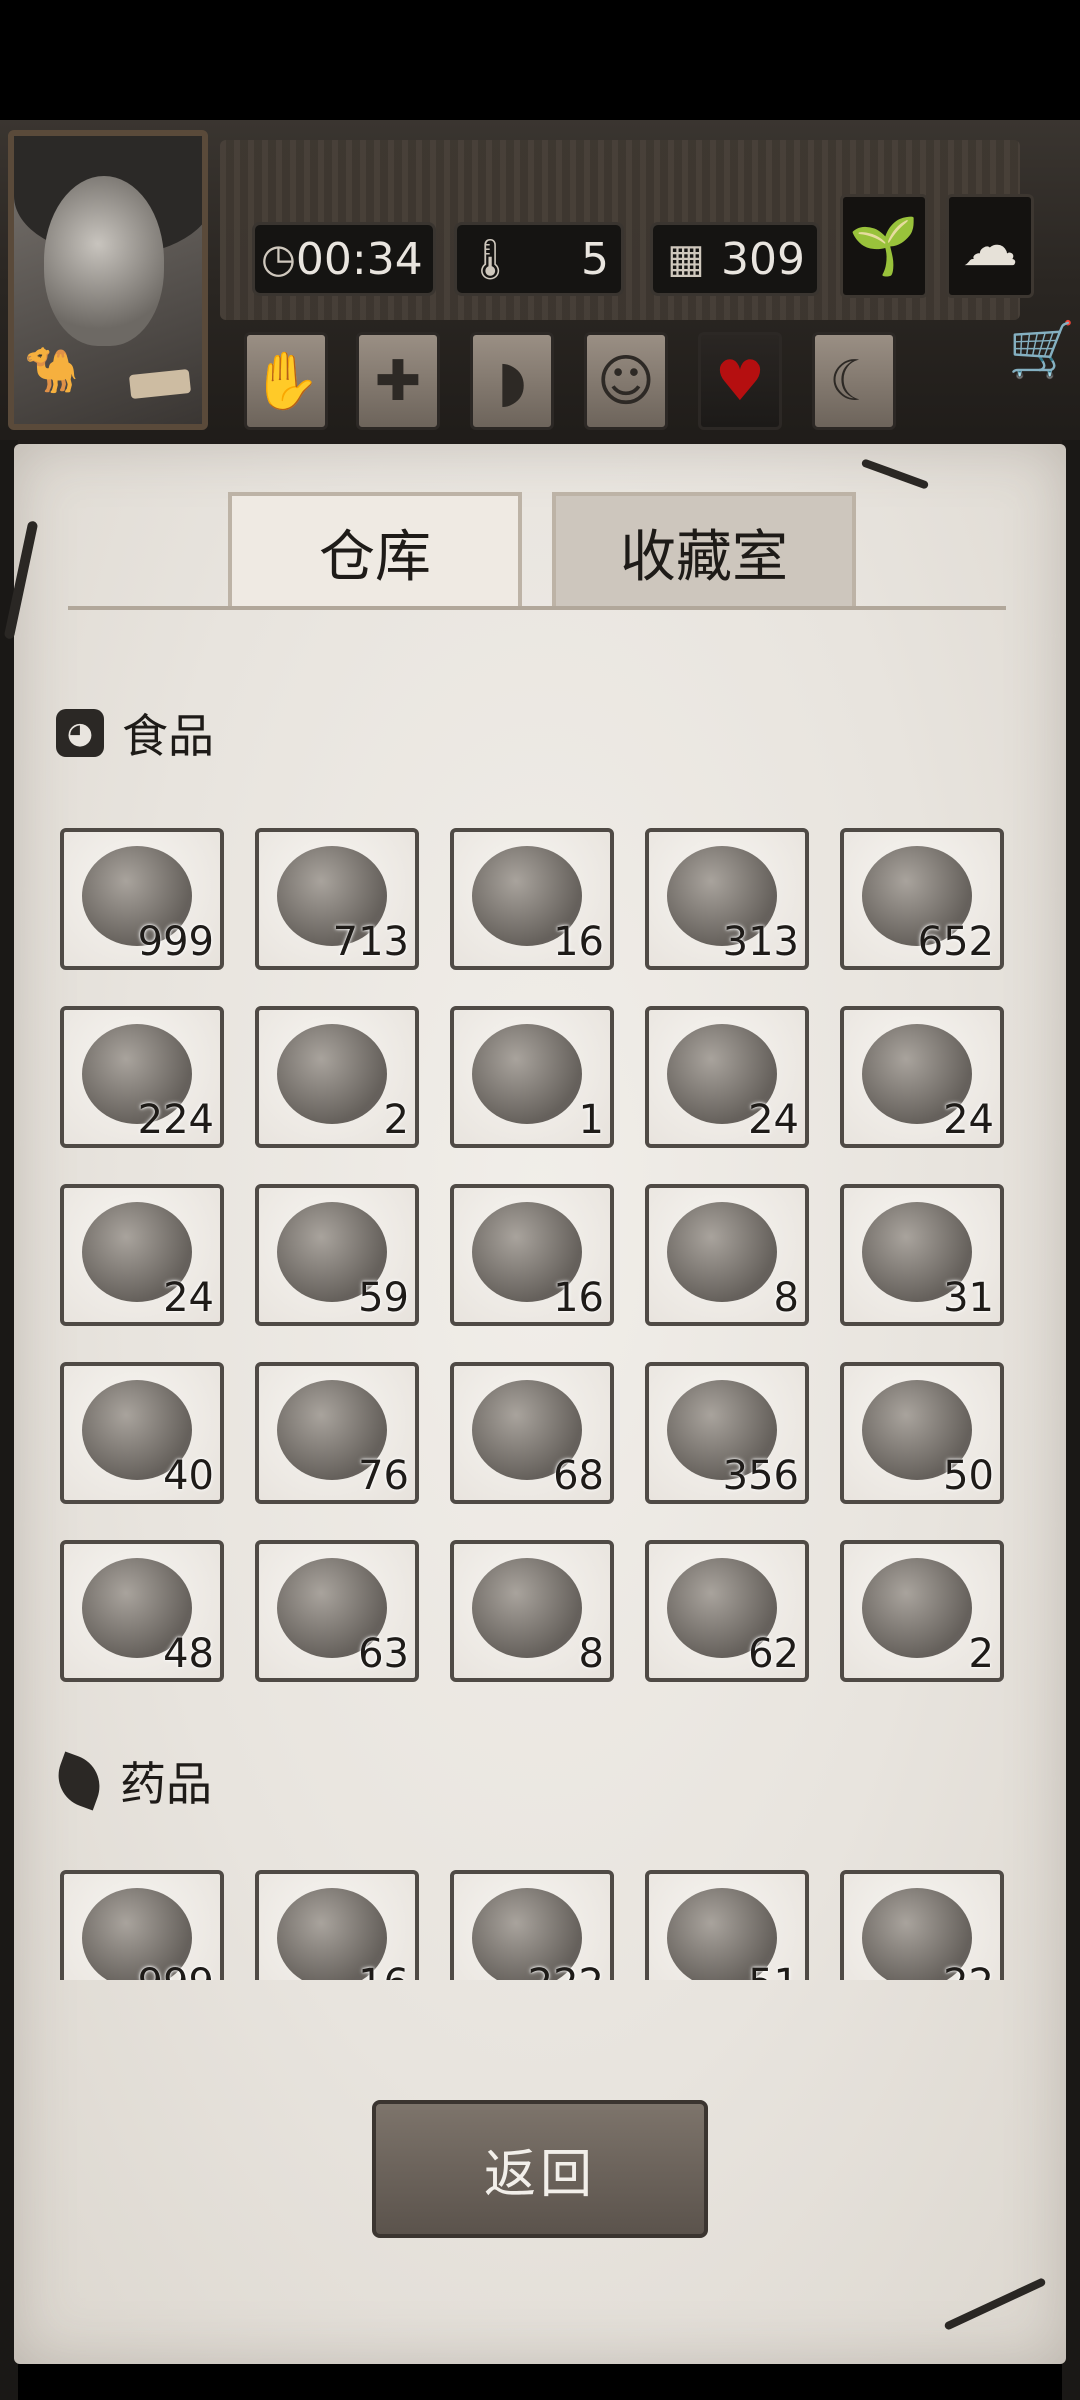 The width and height of the screenshot is (1080, 2400). What do you see at coordinates (79, 1781) in the screenshot?
I see `leaf-icon` at bounding box center [79, 1781].